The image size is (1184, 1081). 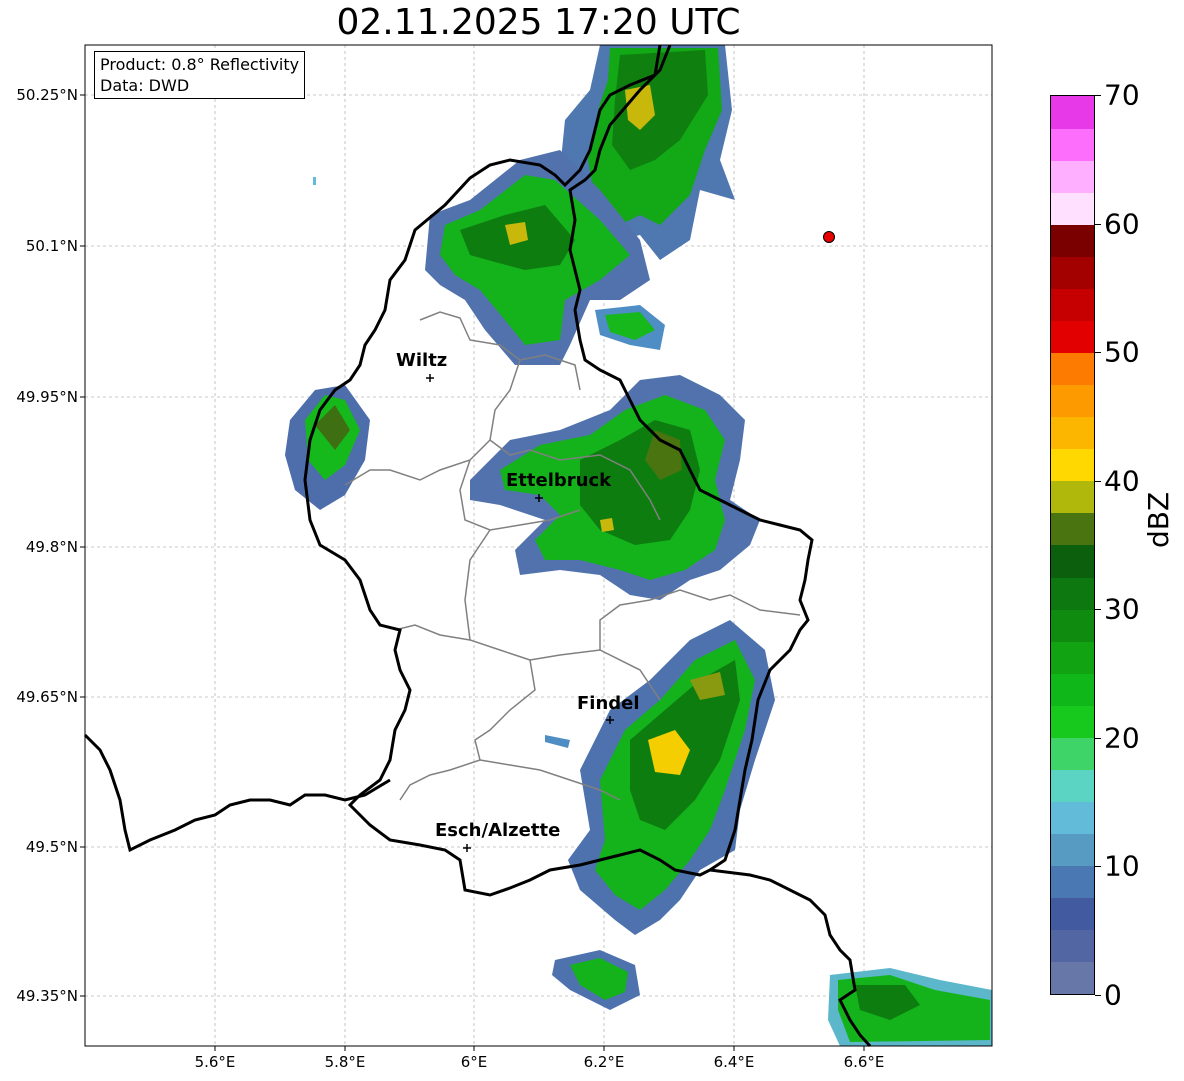 What do you see at coordinates (474, 1062) in the screenshot?
I see `lon-tick-label: 6°E` at bounding box center [474, 1062].